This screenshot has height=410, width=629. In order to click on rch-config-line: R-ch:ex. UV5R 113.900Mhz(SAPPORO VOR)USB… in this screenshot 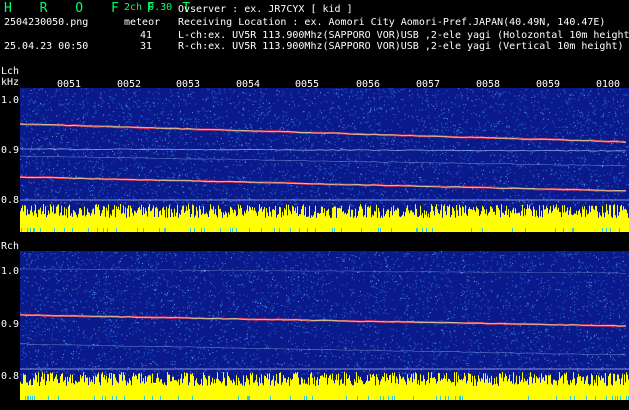, I will do `click(401, 46)`.